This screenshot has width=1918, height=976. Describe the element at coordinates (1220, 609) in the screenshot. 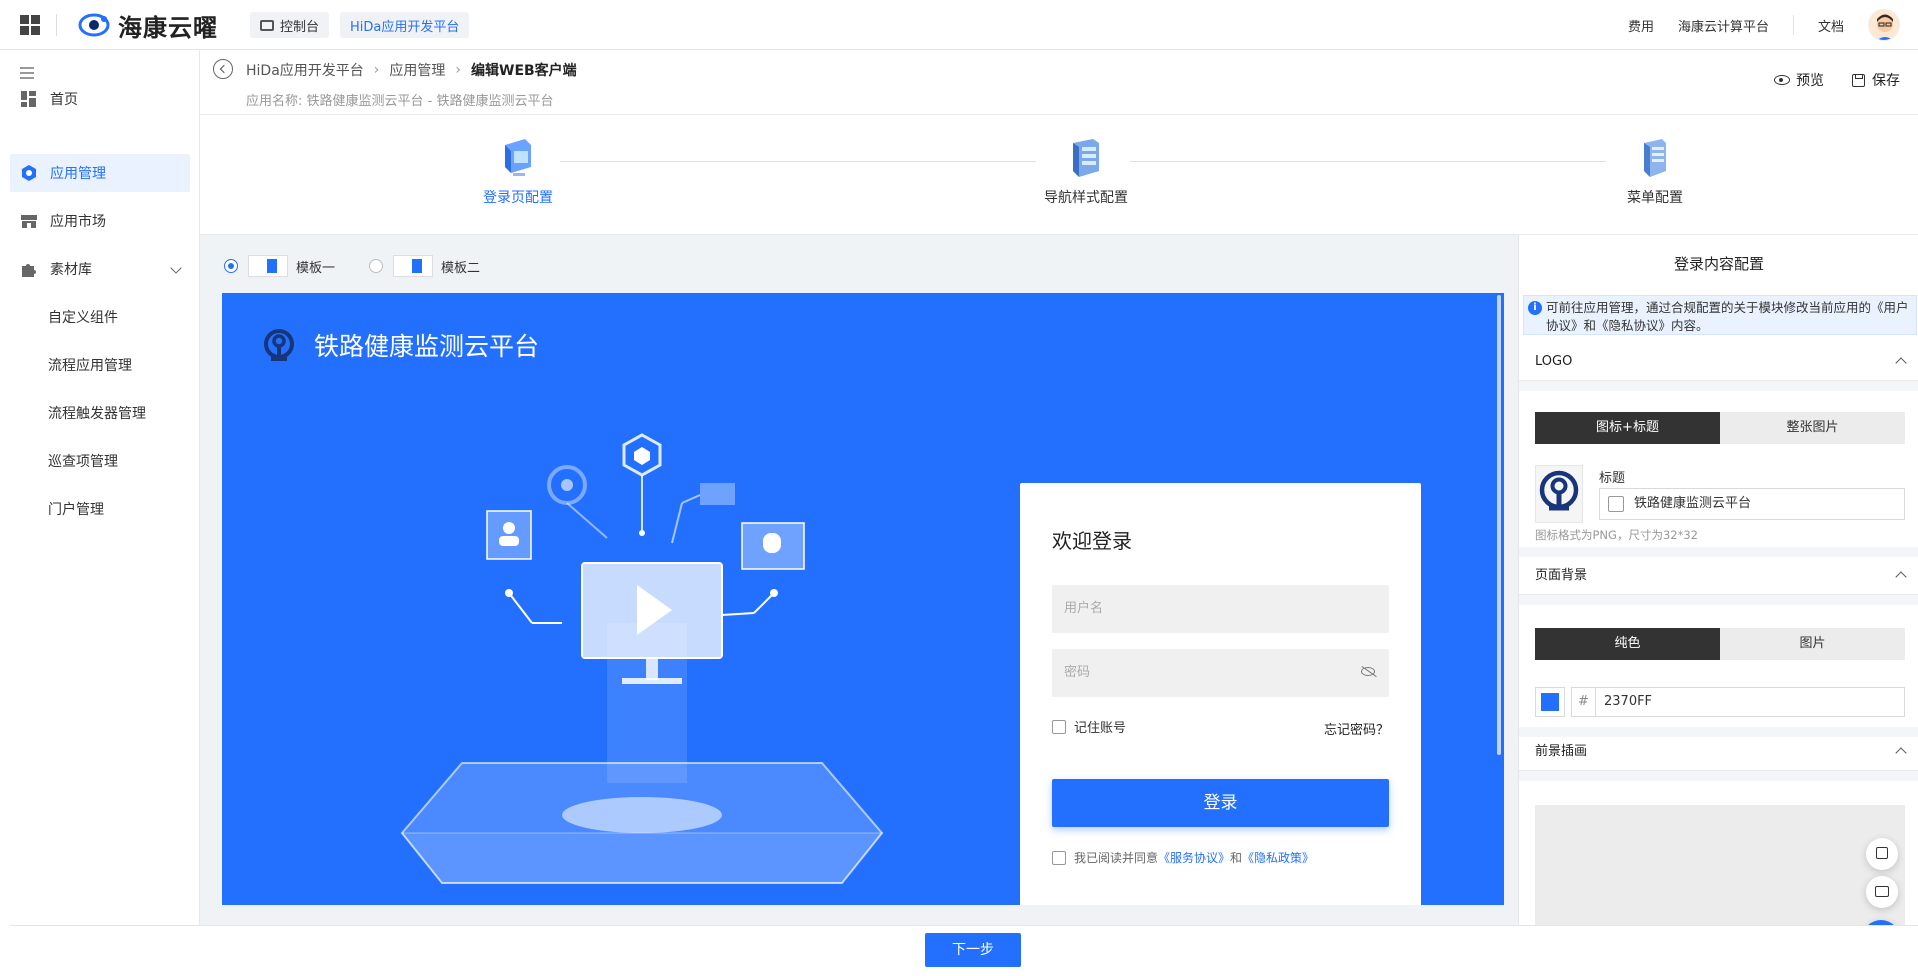

I see `username-input: 用户名` at that location.